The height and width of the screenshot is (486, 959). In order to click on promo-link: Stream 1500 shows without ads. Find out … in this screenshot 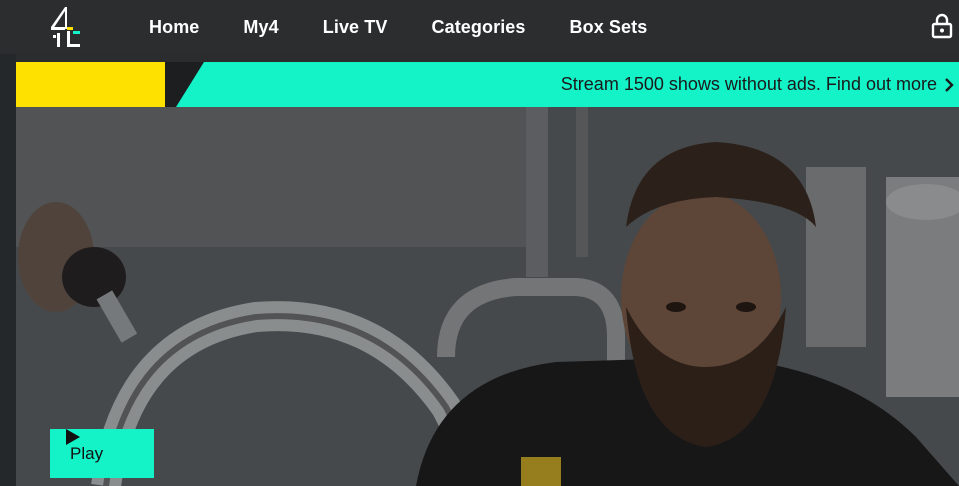, I will do `click(567, 84)`.